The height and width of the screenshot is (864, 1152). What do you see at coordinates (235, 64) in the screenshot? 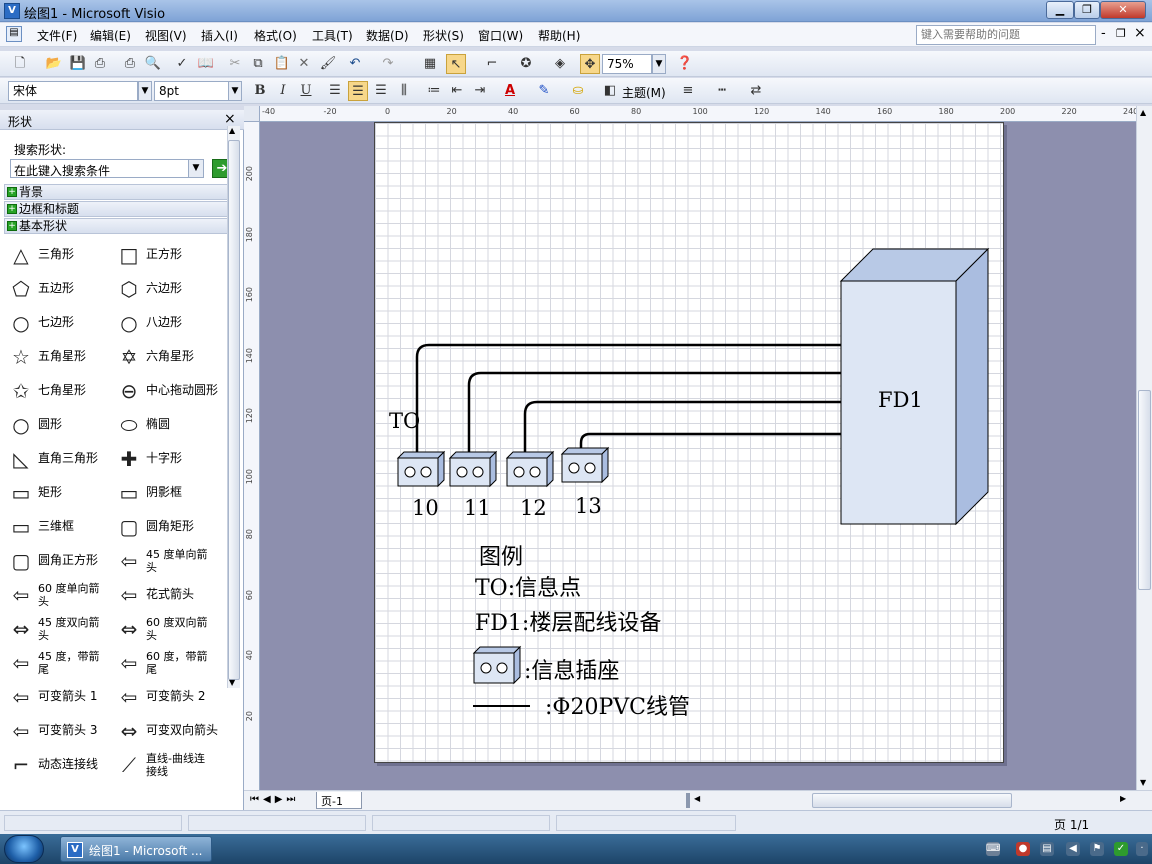
I see `cut-icon: ✂` at bounding box center [235, 64].